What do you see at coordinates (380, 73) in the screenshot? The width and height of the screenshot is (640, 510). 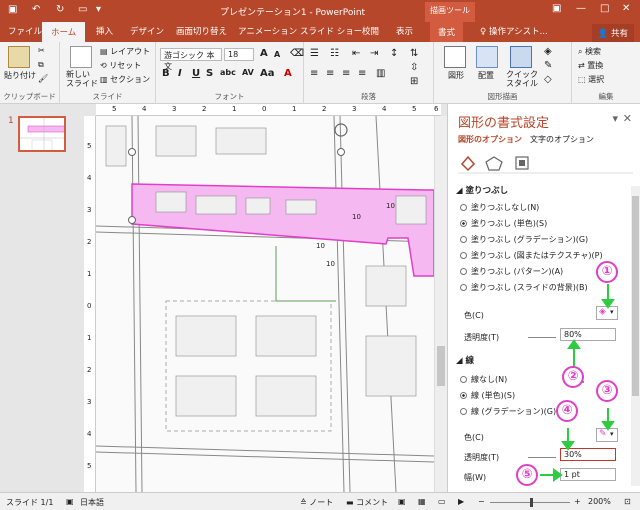 I see `columns-icon: ▥` at bounding box center [380, 73].